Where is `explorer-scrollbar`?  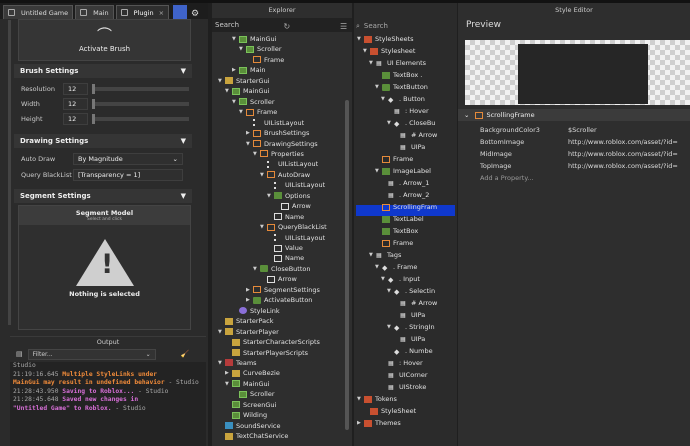
explorer-scrollbar is located at coordinates (347, 265).